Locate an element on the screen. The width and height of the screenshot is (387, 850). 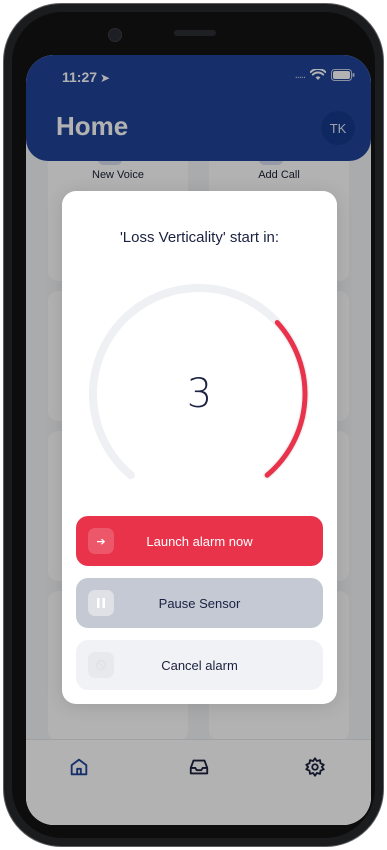
pause-sensor-label: Pause Sensor is located at coordinates (199, 603).